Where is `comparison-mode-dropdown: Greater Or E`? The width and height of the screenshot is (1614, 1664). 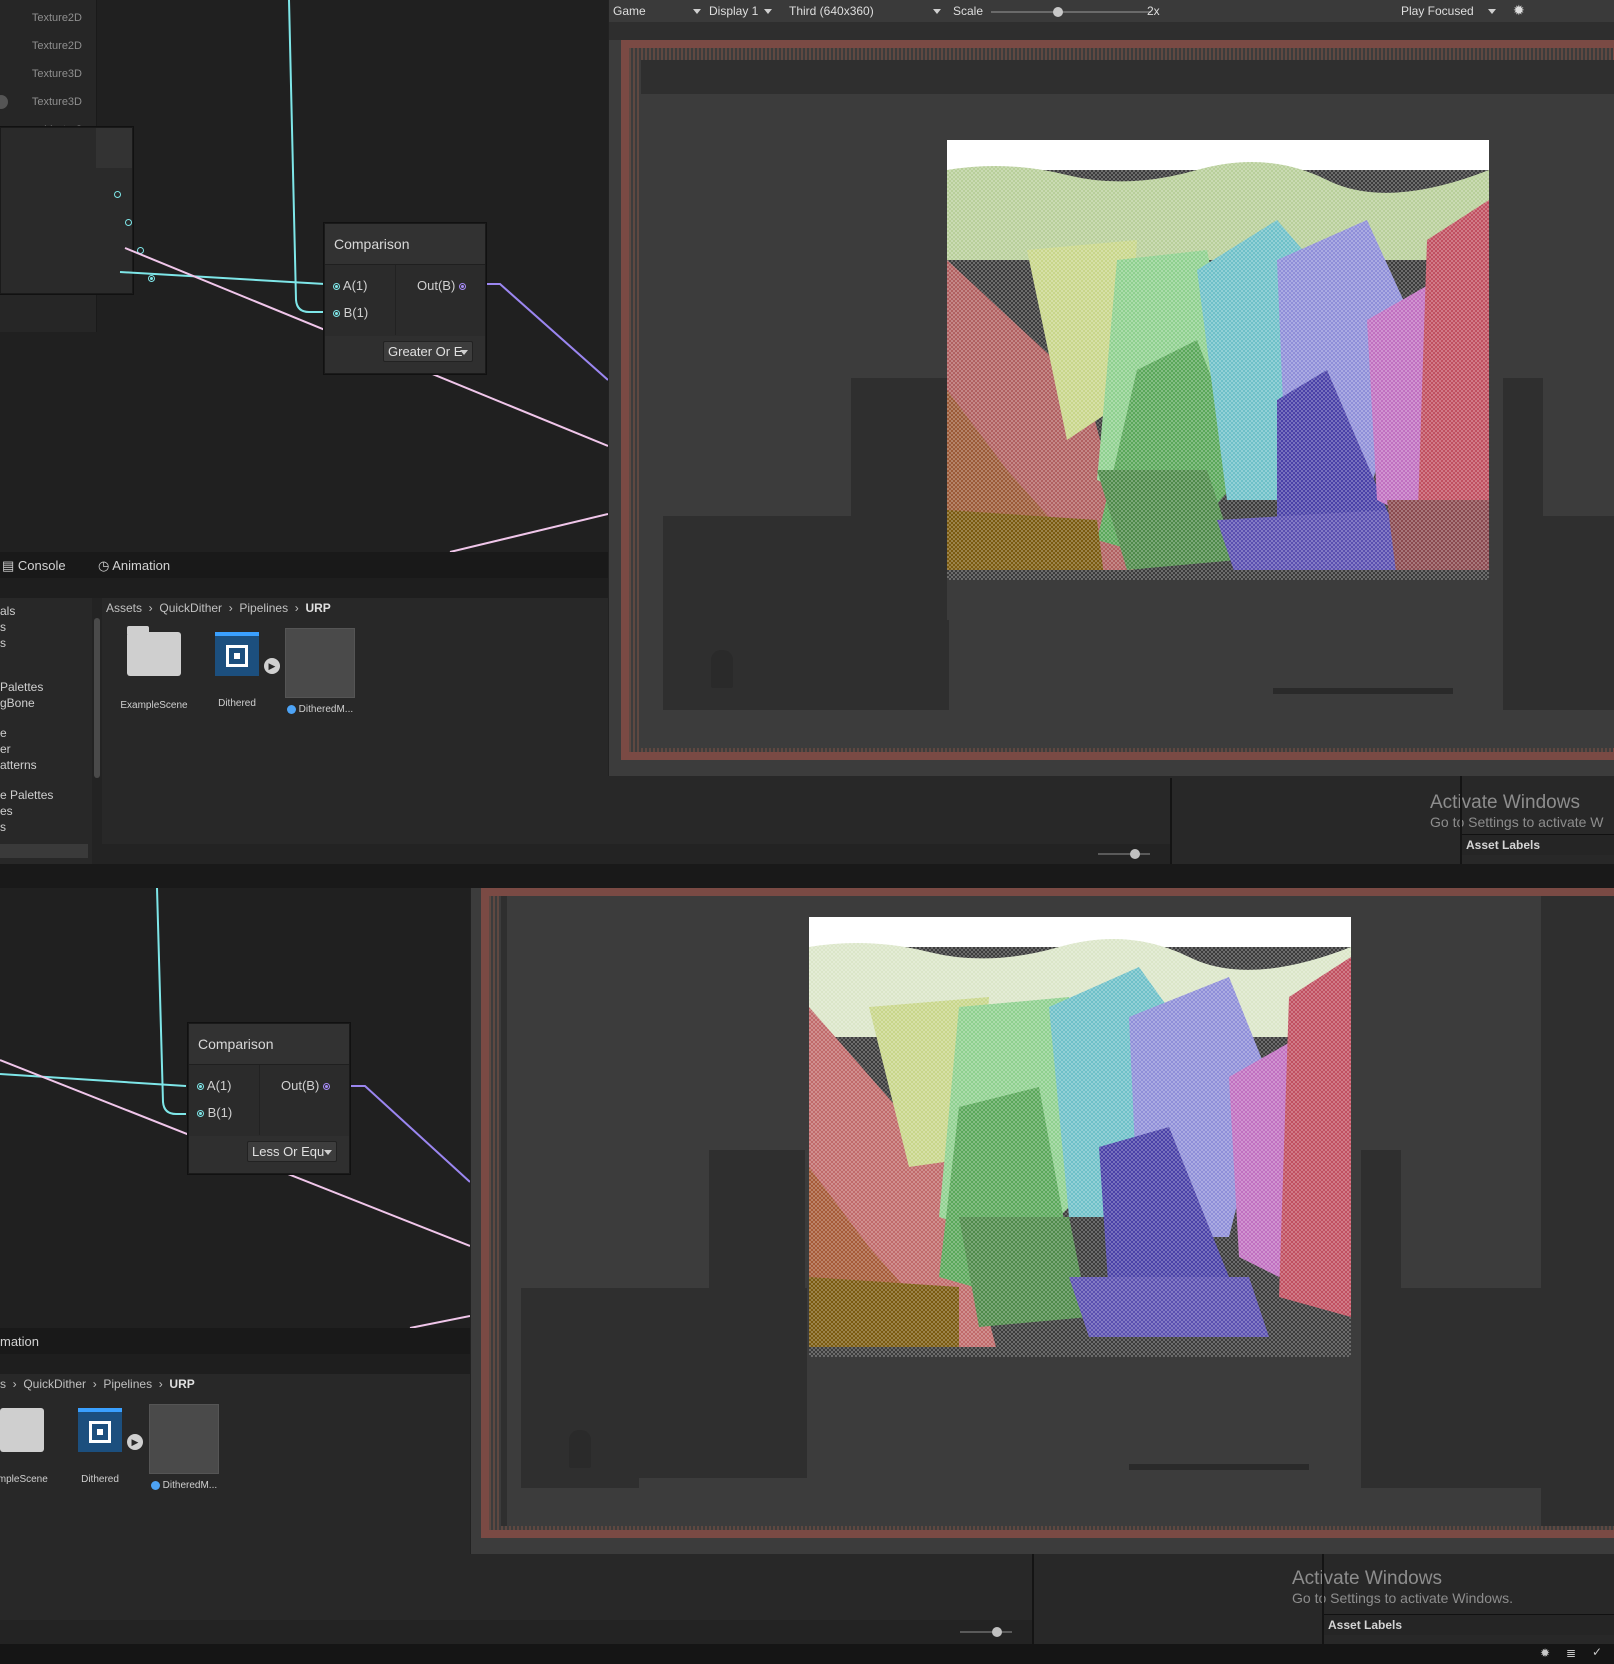 comparison-mode-dropdown: Greater Or E is located at coordinates (428, 351).